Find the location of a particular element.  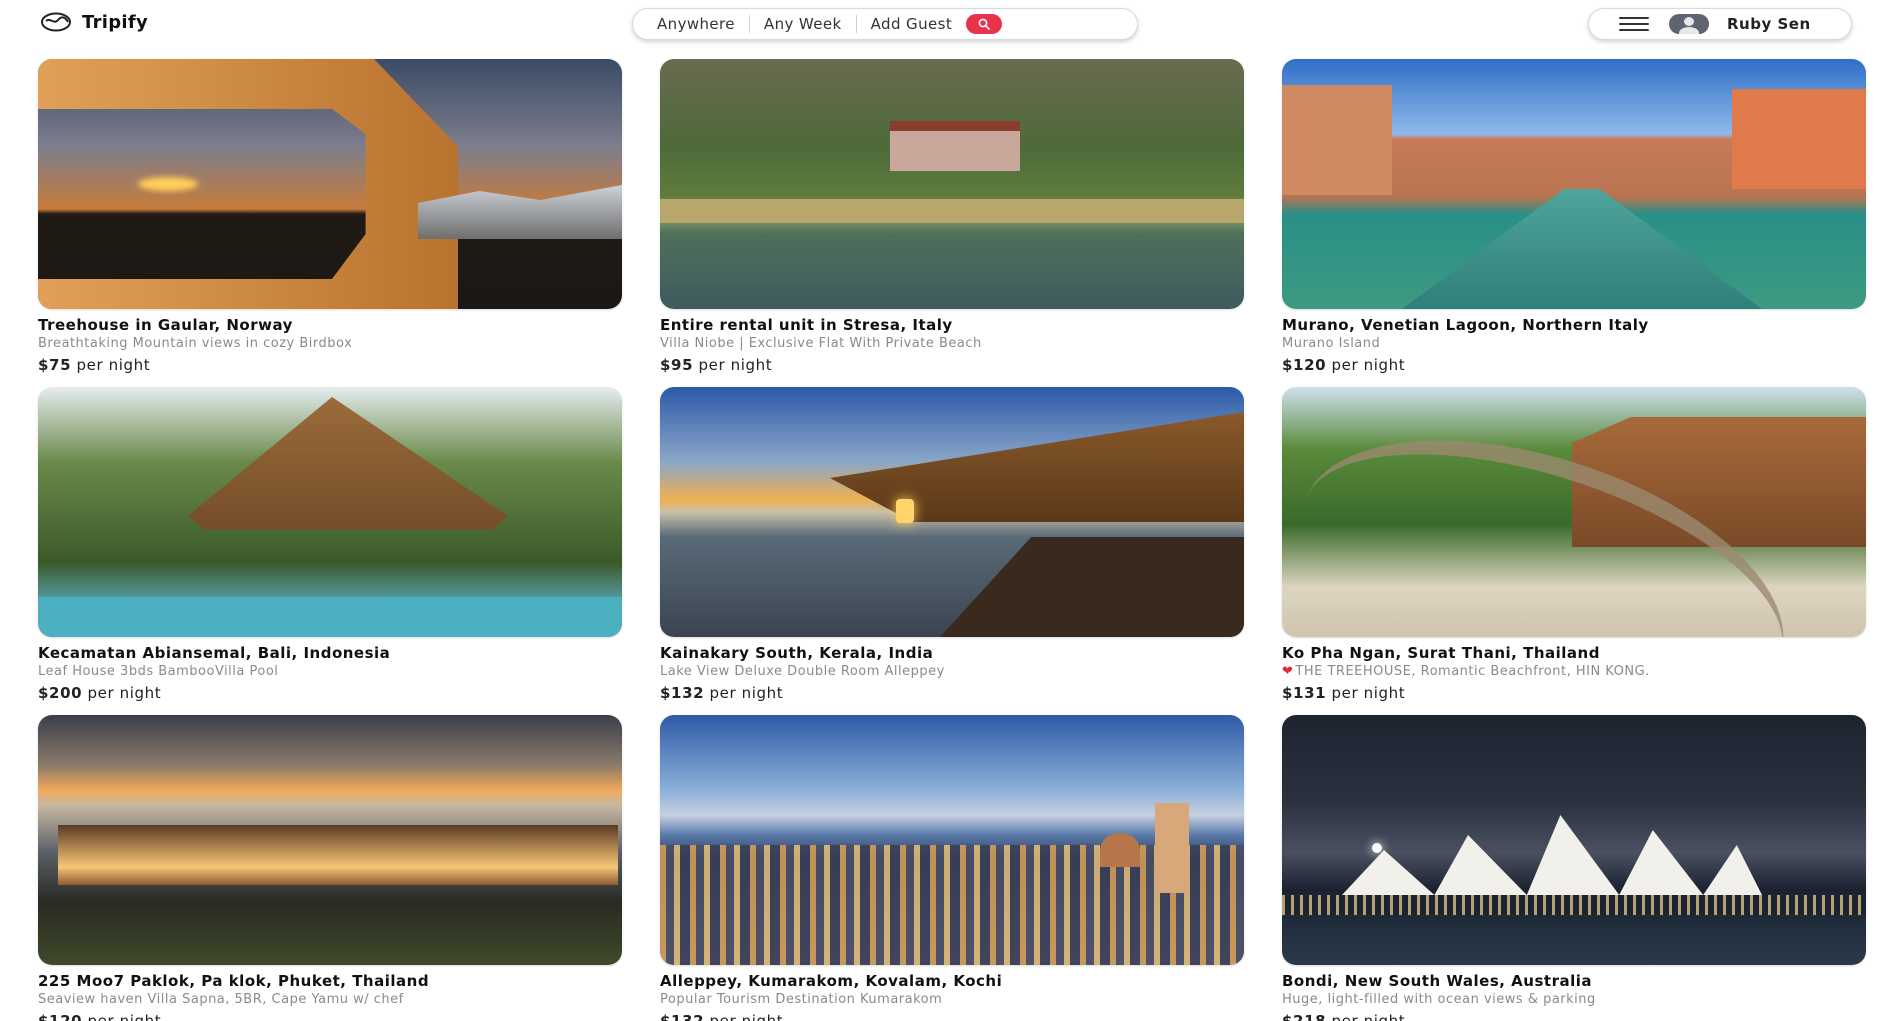

brand-name: Tripify is located at coordinates (115, 22).